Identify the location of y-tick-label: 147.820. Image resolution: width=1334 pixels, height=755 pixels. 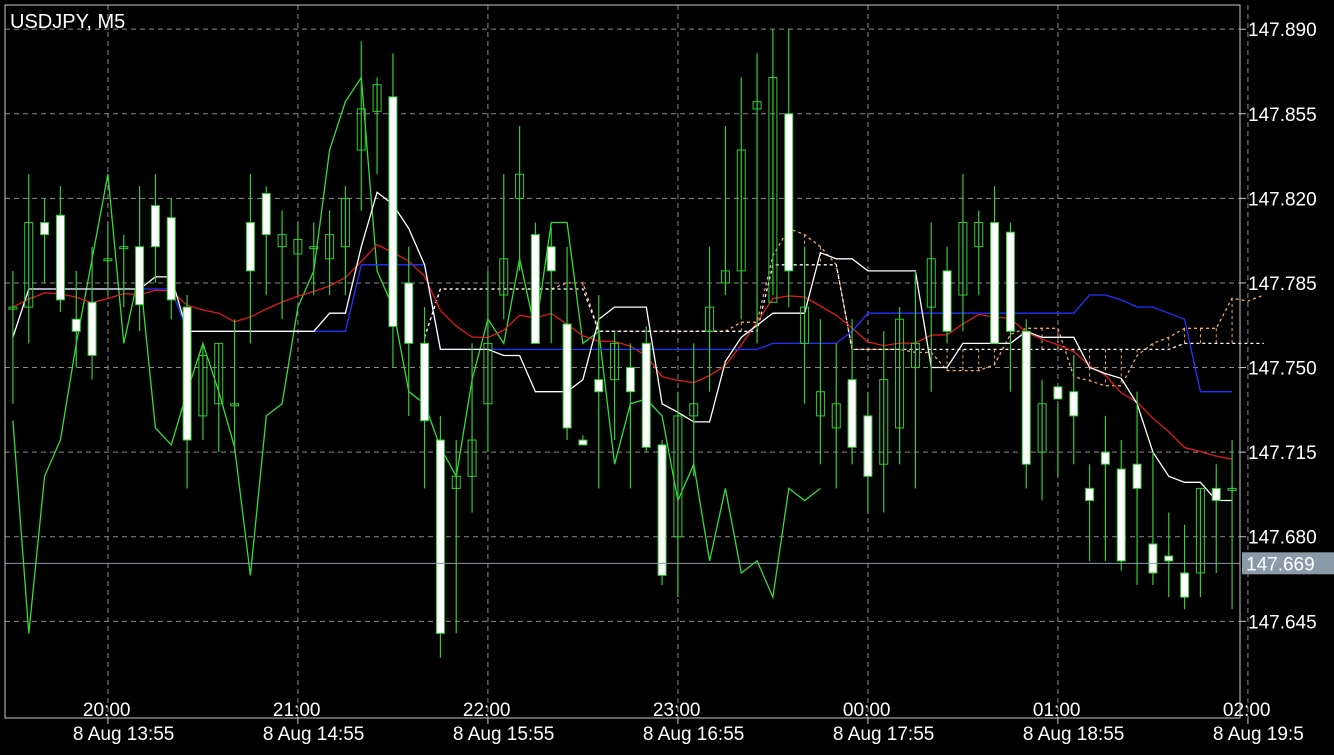
(1282, 199).